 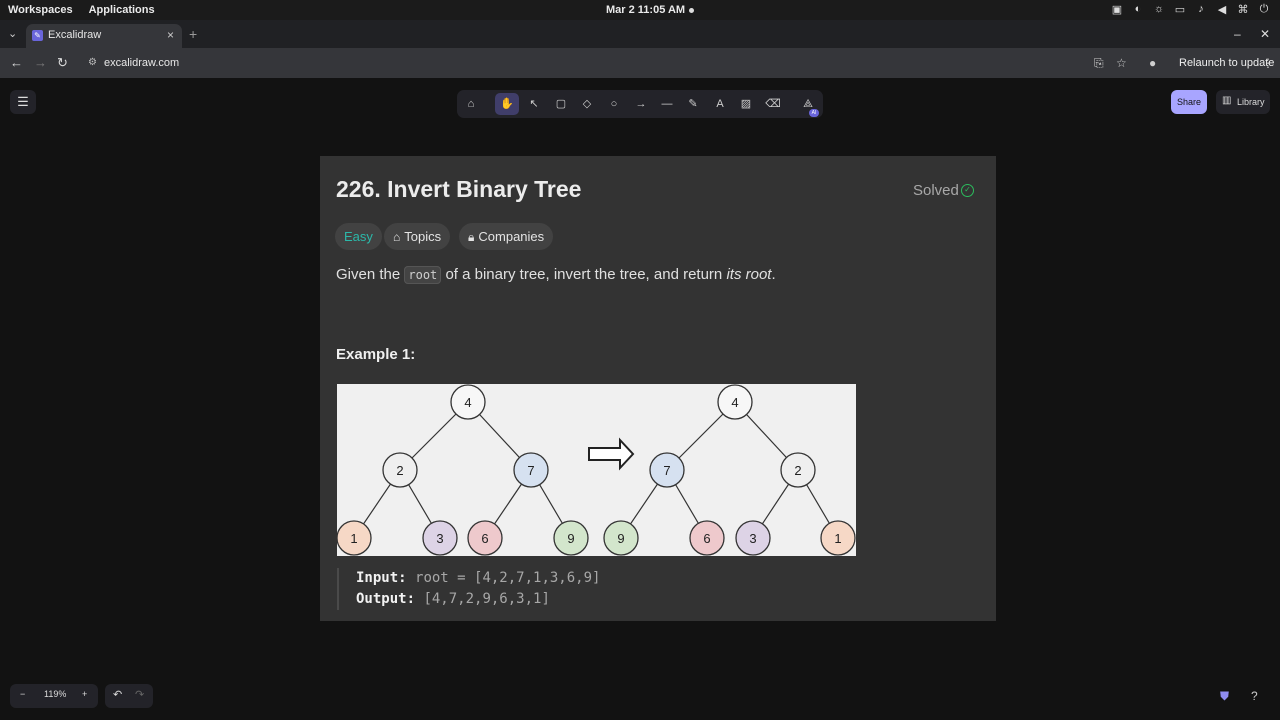 What do you see at coordinates (1268, 63) in the screenshot?
I see `browser-menu-icon: ⋮` at bounding box center [1268, 63].